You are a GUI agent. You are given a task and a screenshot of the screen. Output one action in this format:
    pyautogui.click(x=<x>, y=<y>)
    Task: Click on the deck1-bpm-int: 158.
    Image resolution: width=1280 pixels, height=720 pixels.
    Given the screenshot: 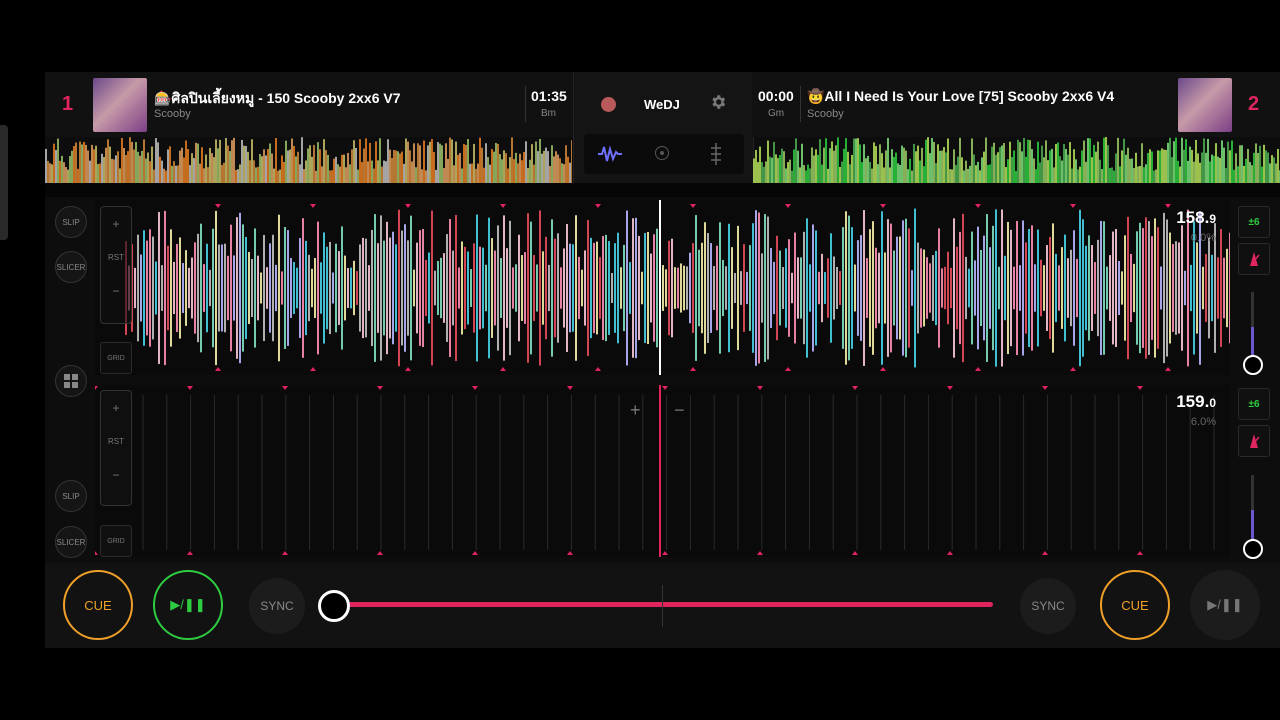 What is the action you would take?
    pyautogui.click(x=1193, y=217)
    